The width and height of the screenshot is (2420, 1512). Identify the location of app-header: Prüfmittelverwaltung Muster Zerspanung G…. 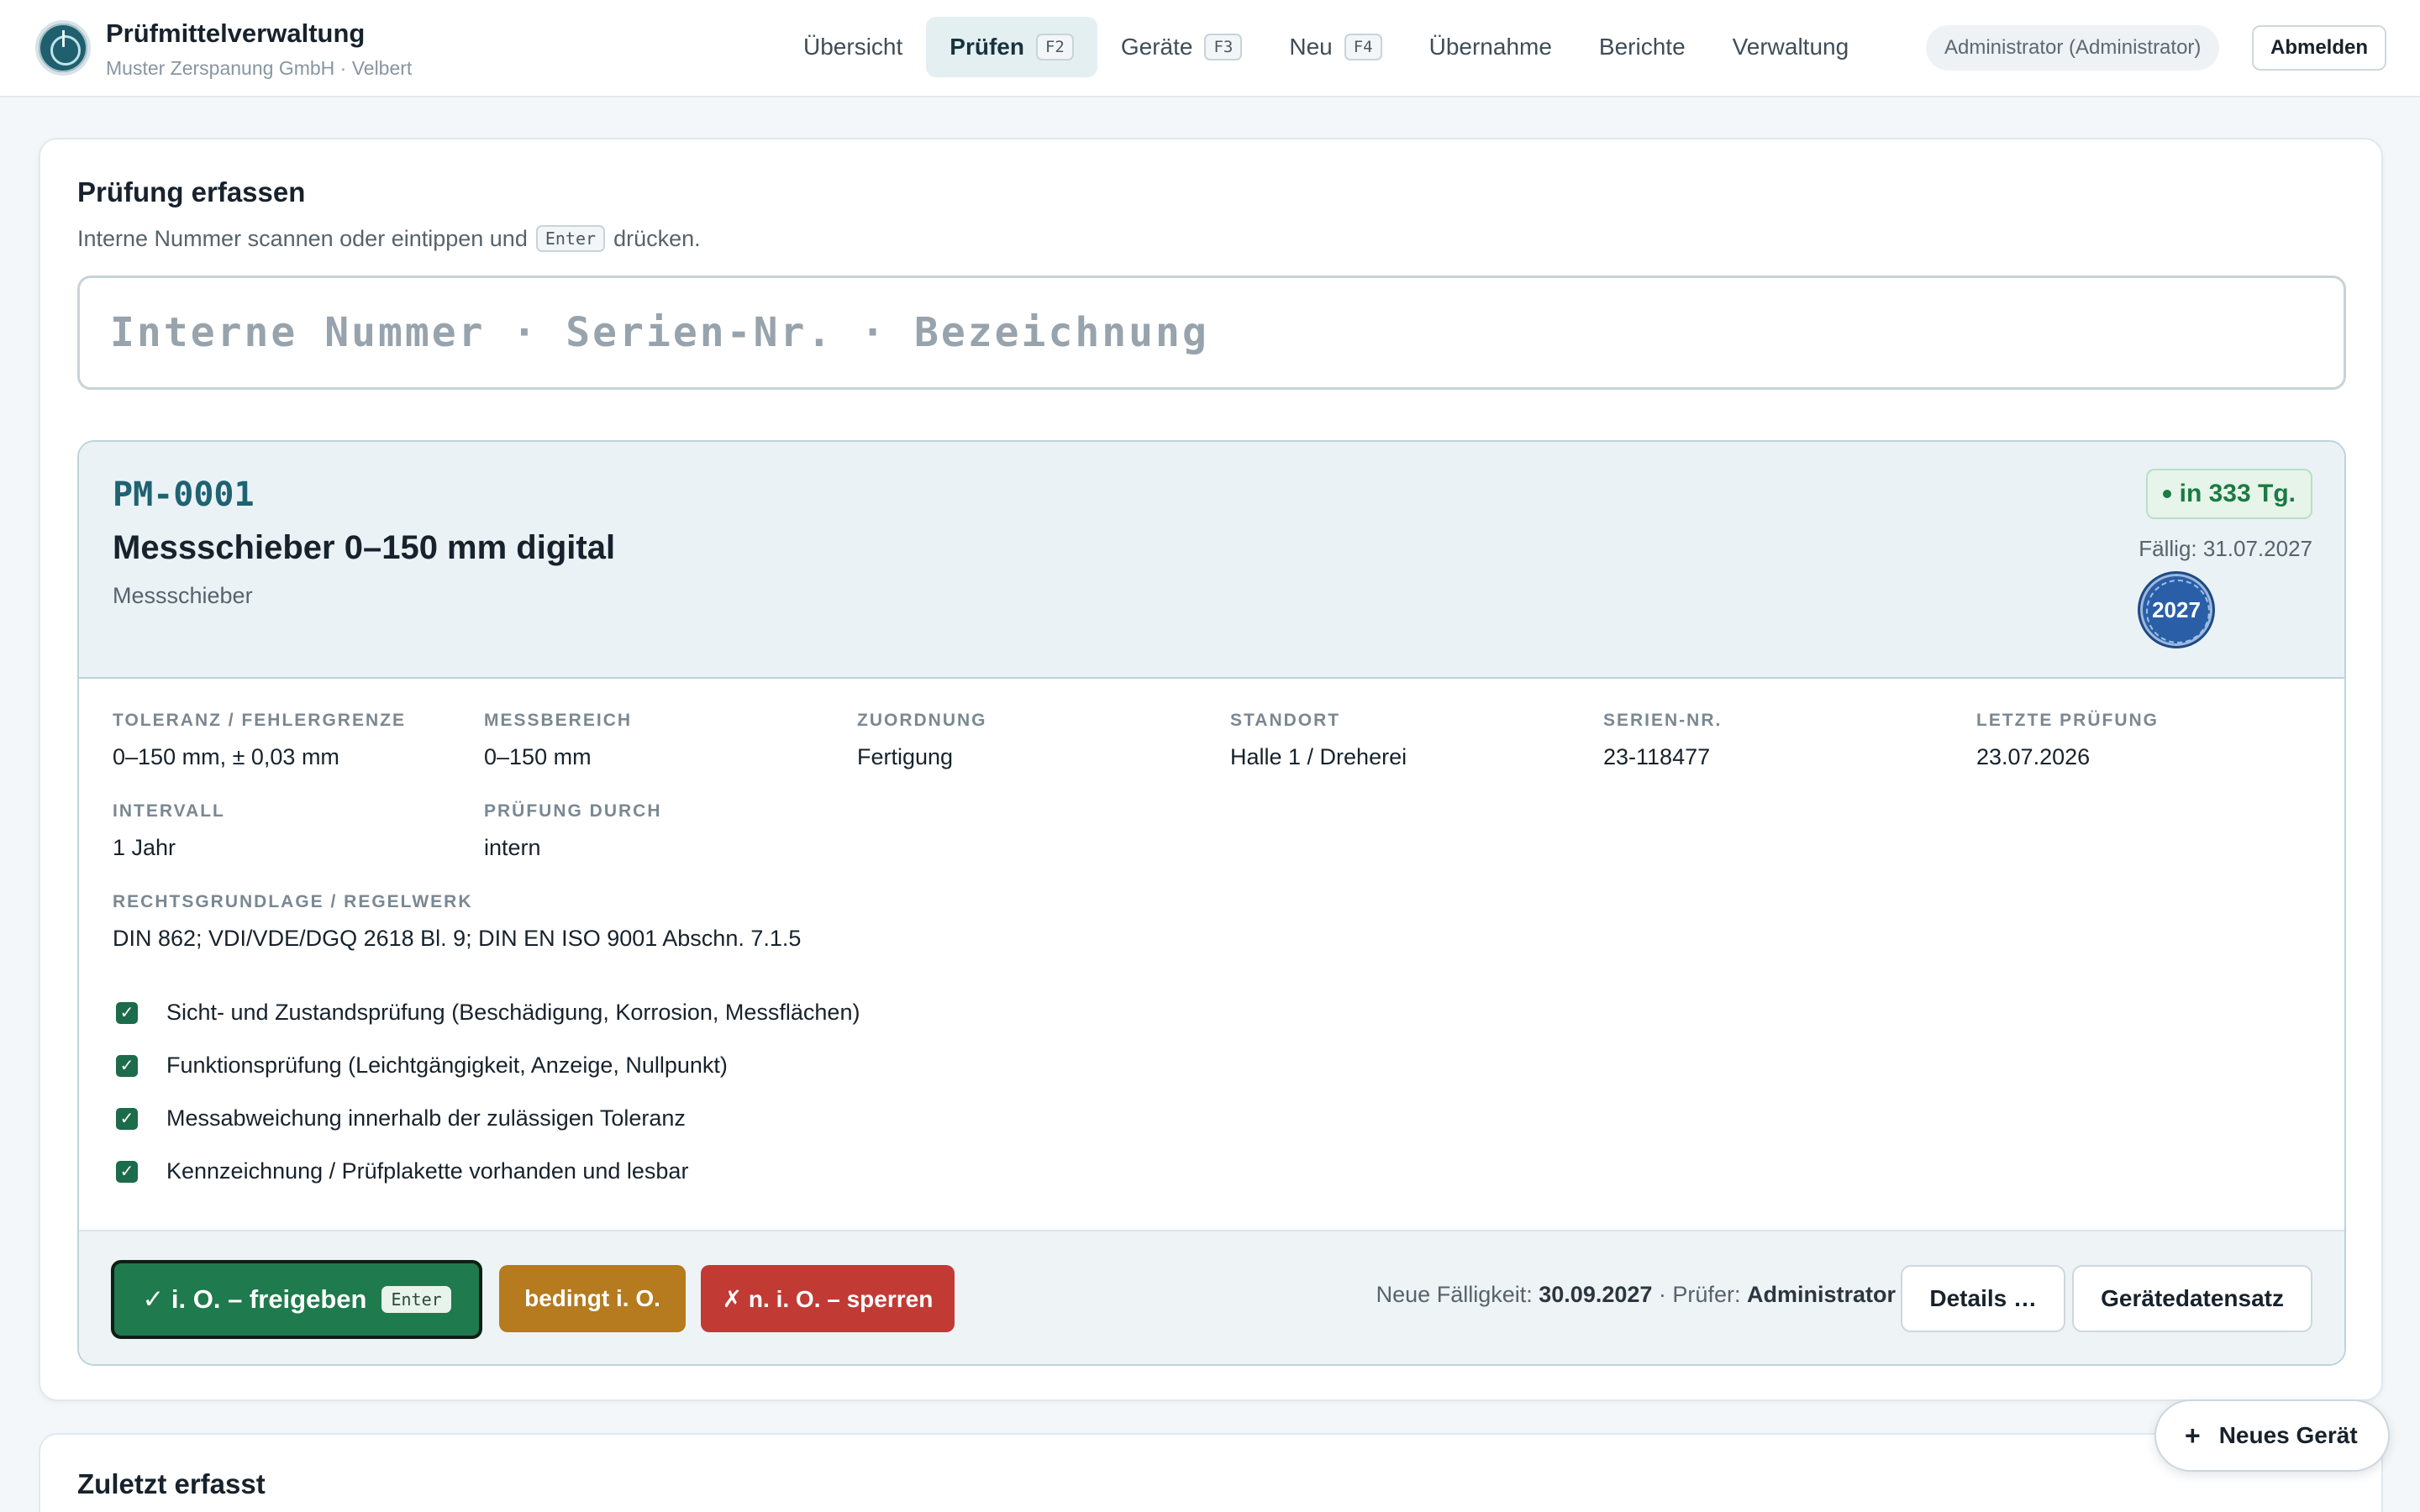
(1210, 48).